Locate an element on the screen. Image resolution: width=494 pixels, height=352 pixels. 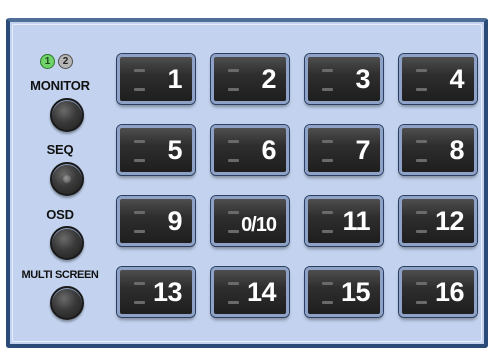
key-label: 9 is located at coordinates (174, 221).